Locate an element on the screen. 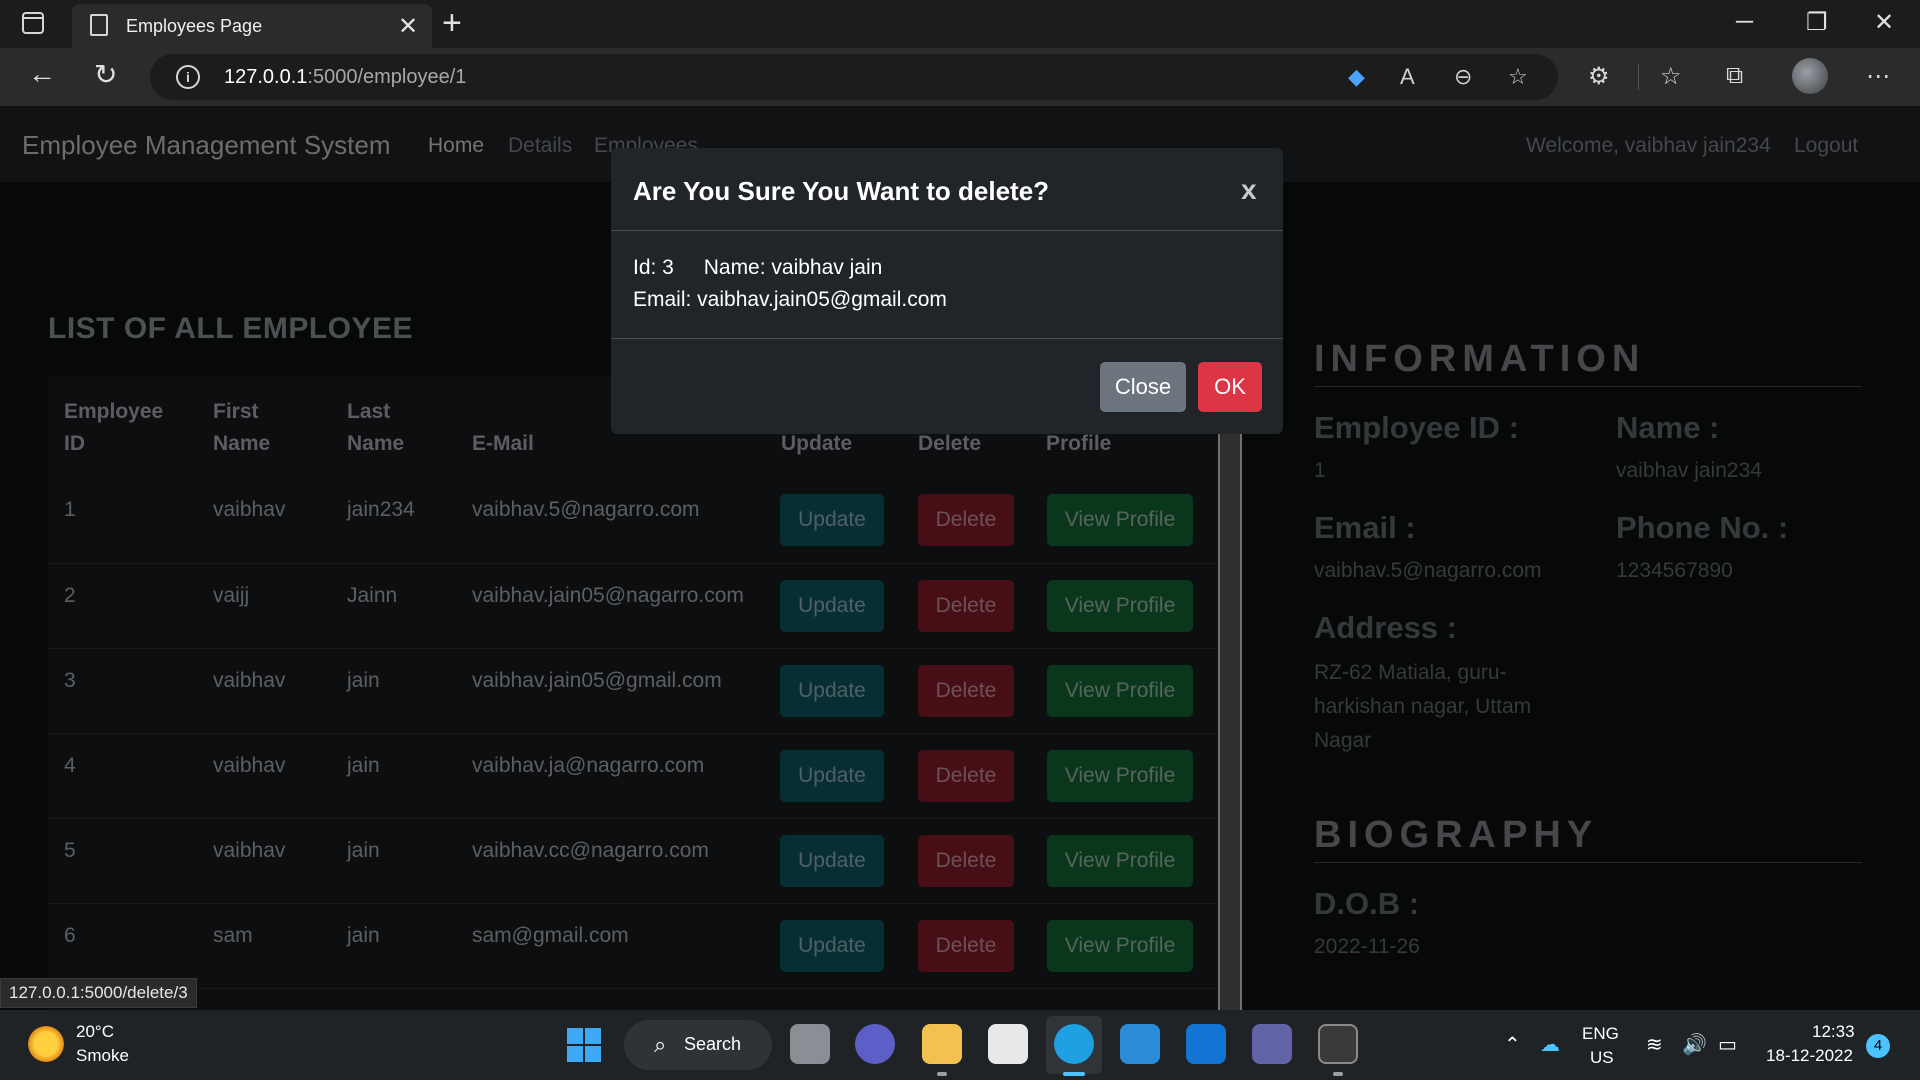 Image resolution: width=1920 pixels, height=1080 pixels. collections-icon: ⧉ is located at coordinates (1734, 76).